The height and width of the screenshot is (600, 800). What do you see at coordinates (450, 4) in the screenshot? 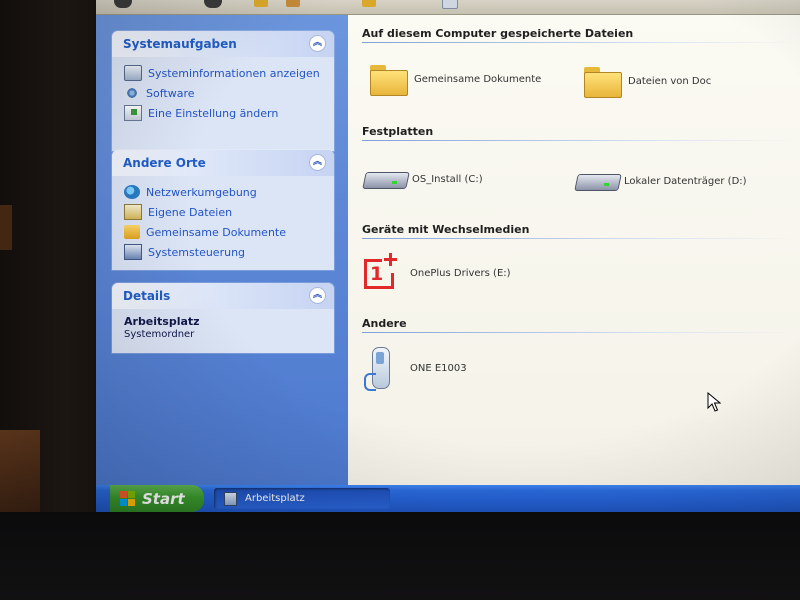
I see `views-icon` at bounding box center [450, 4].